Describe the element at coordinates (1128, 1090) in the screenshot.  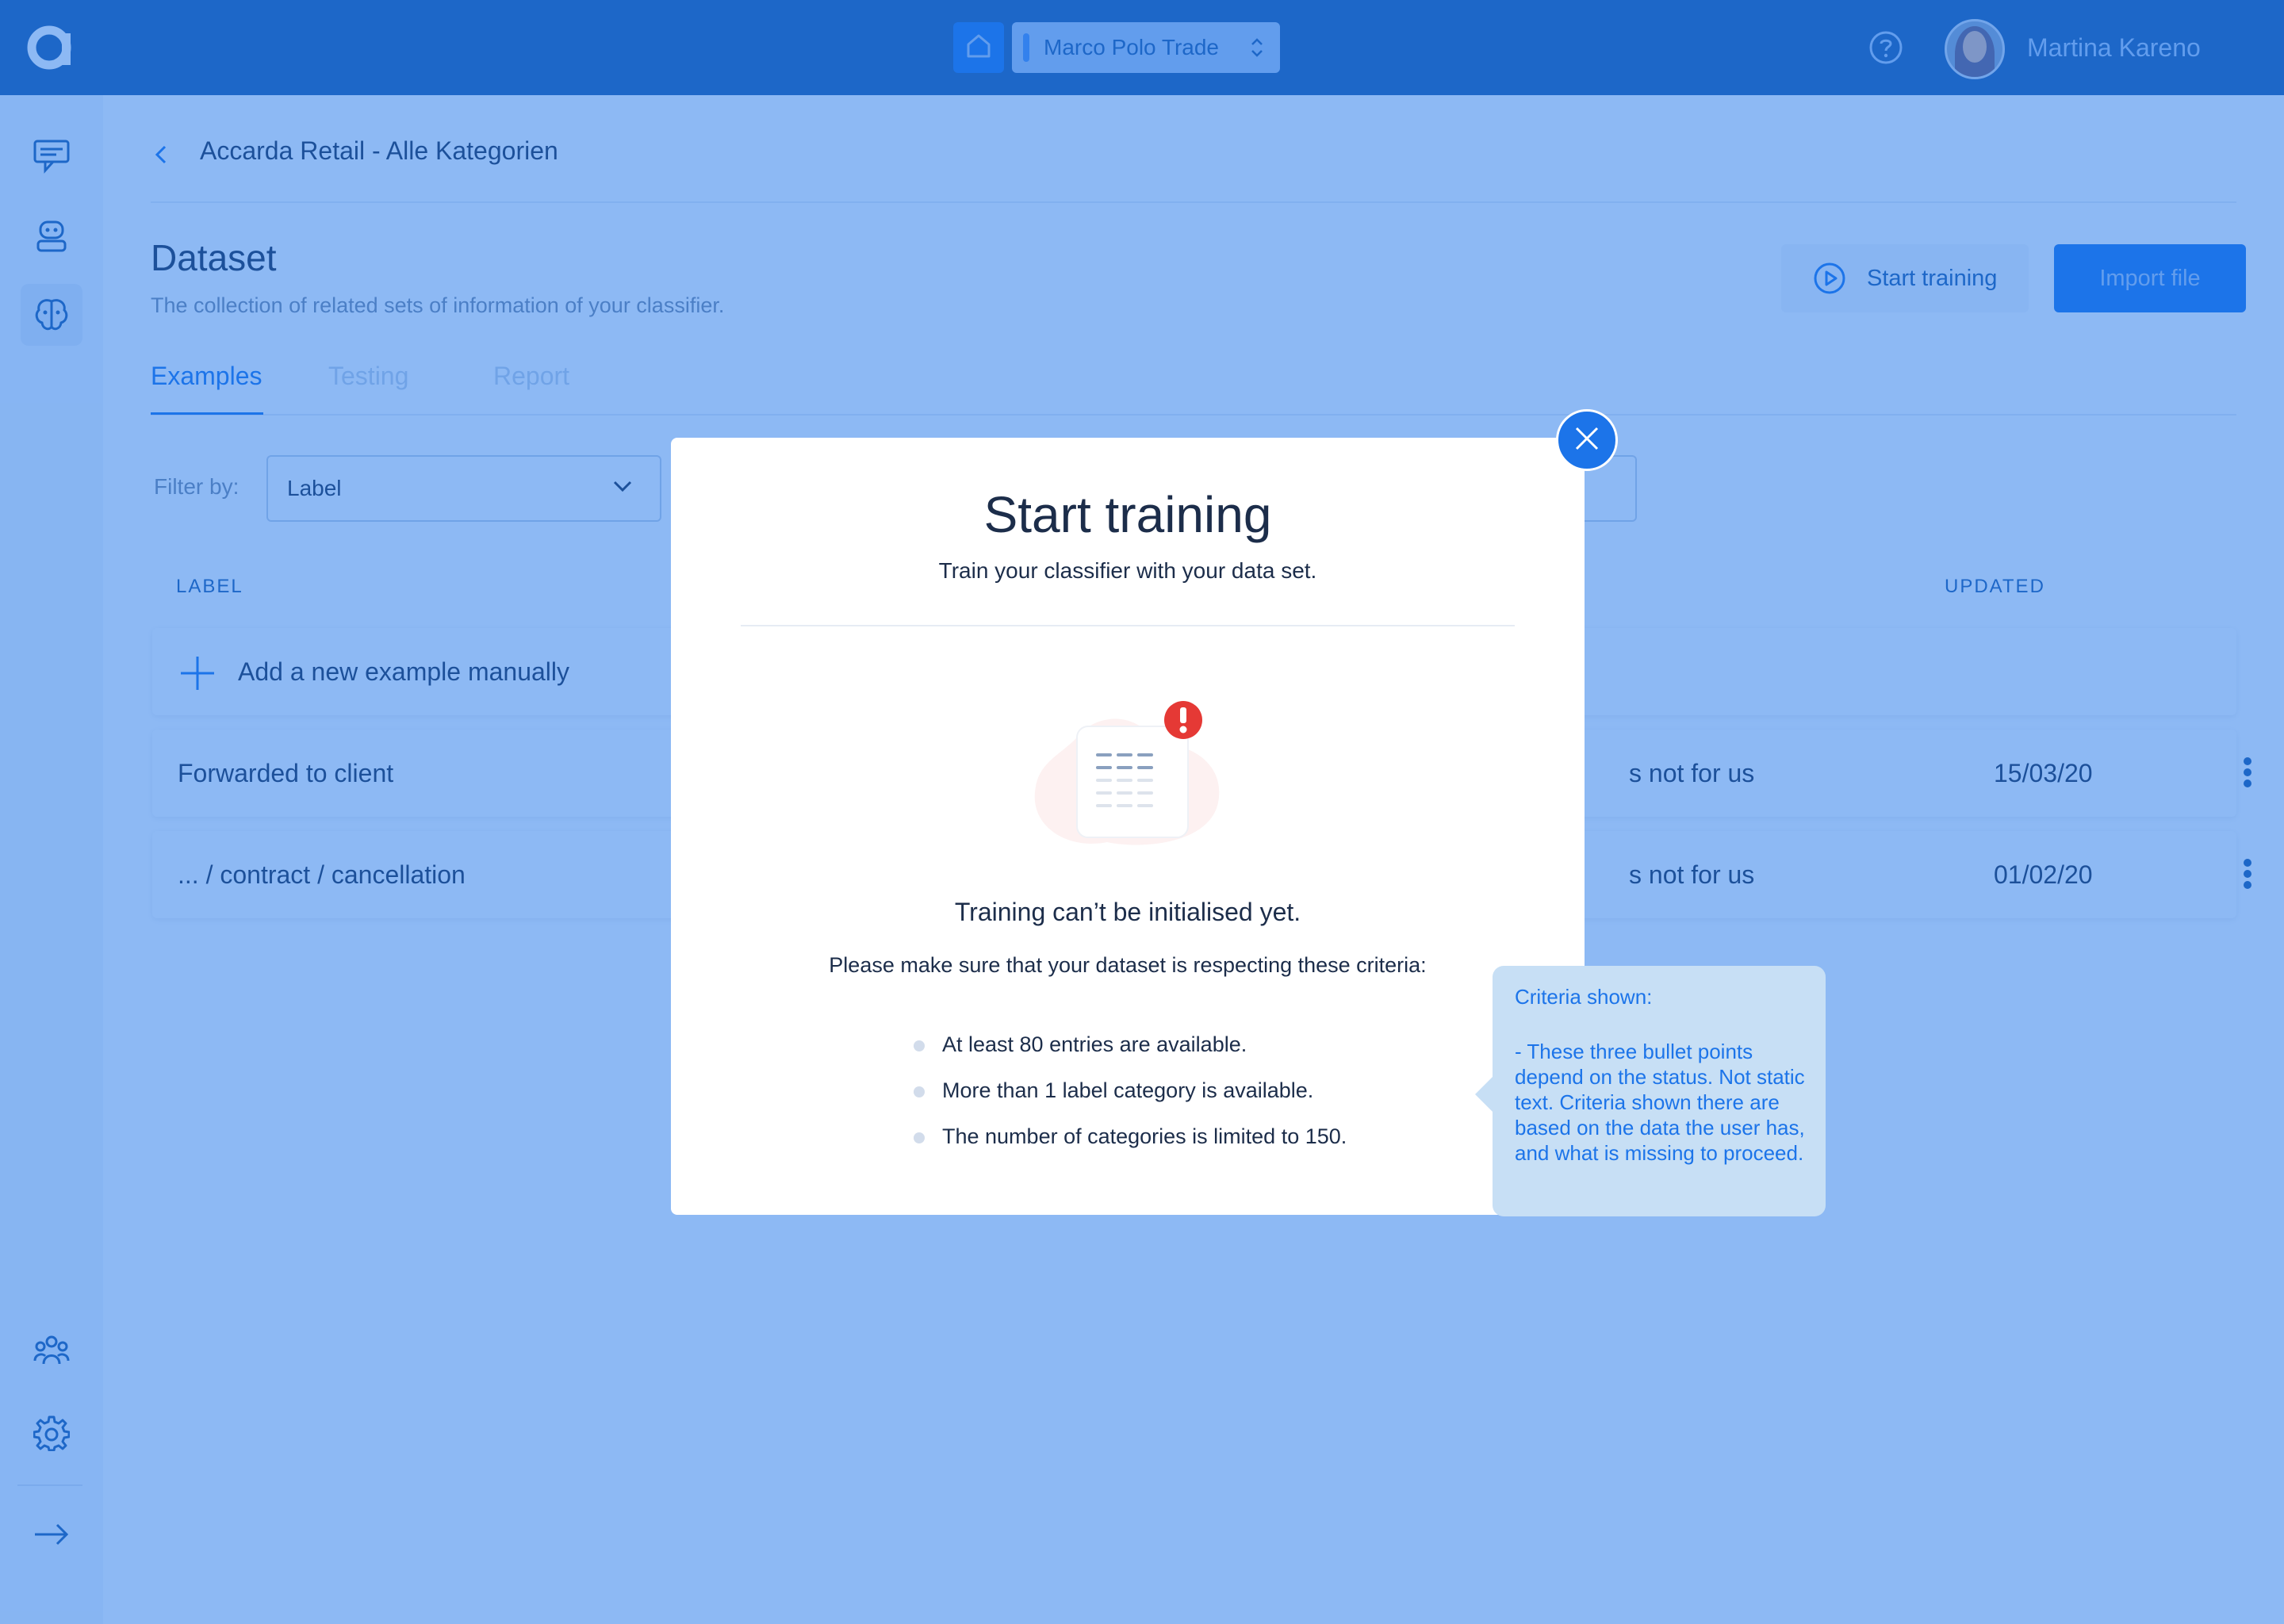
I see `criteria-text: More than 1 label category is available.` at that location.